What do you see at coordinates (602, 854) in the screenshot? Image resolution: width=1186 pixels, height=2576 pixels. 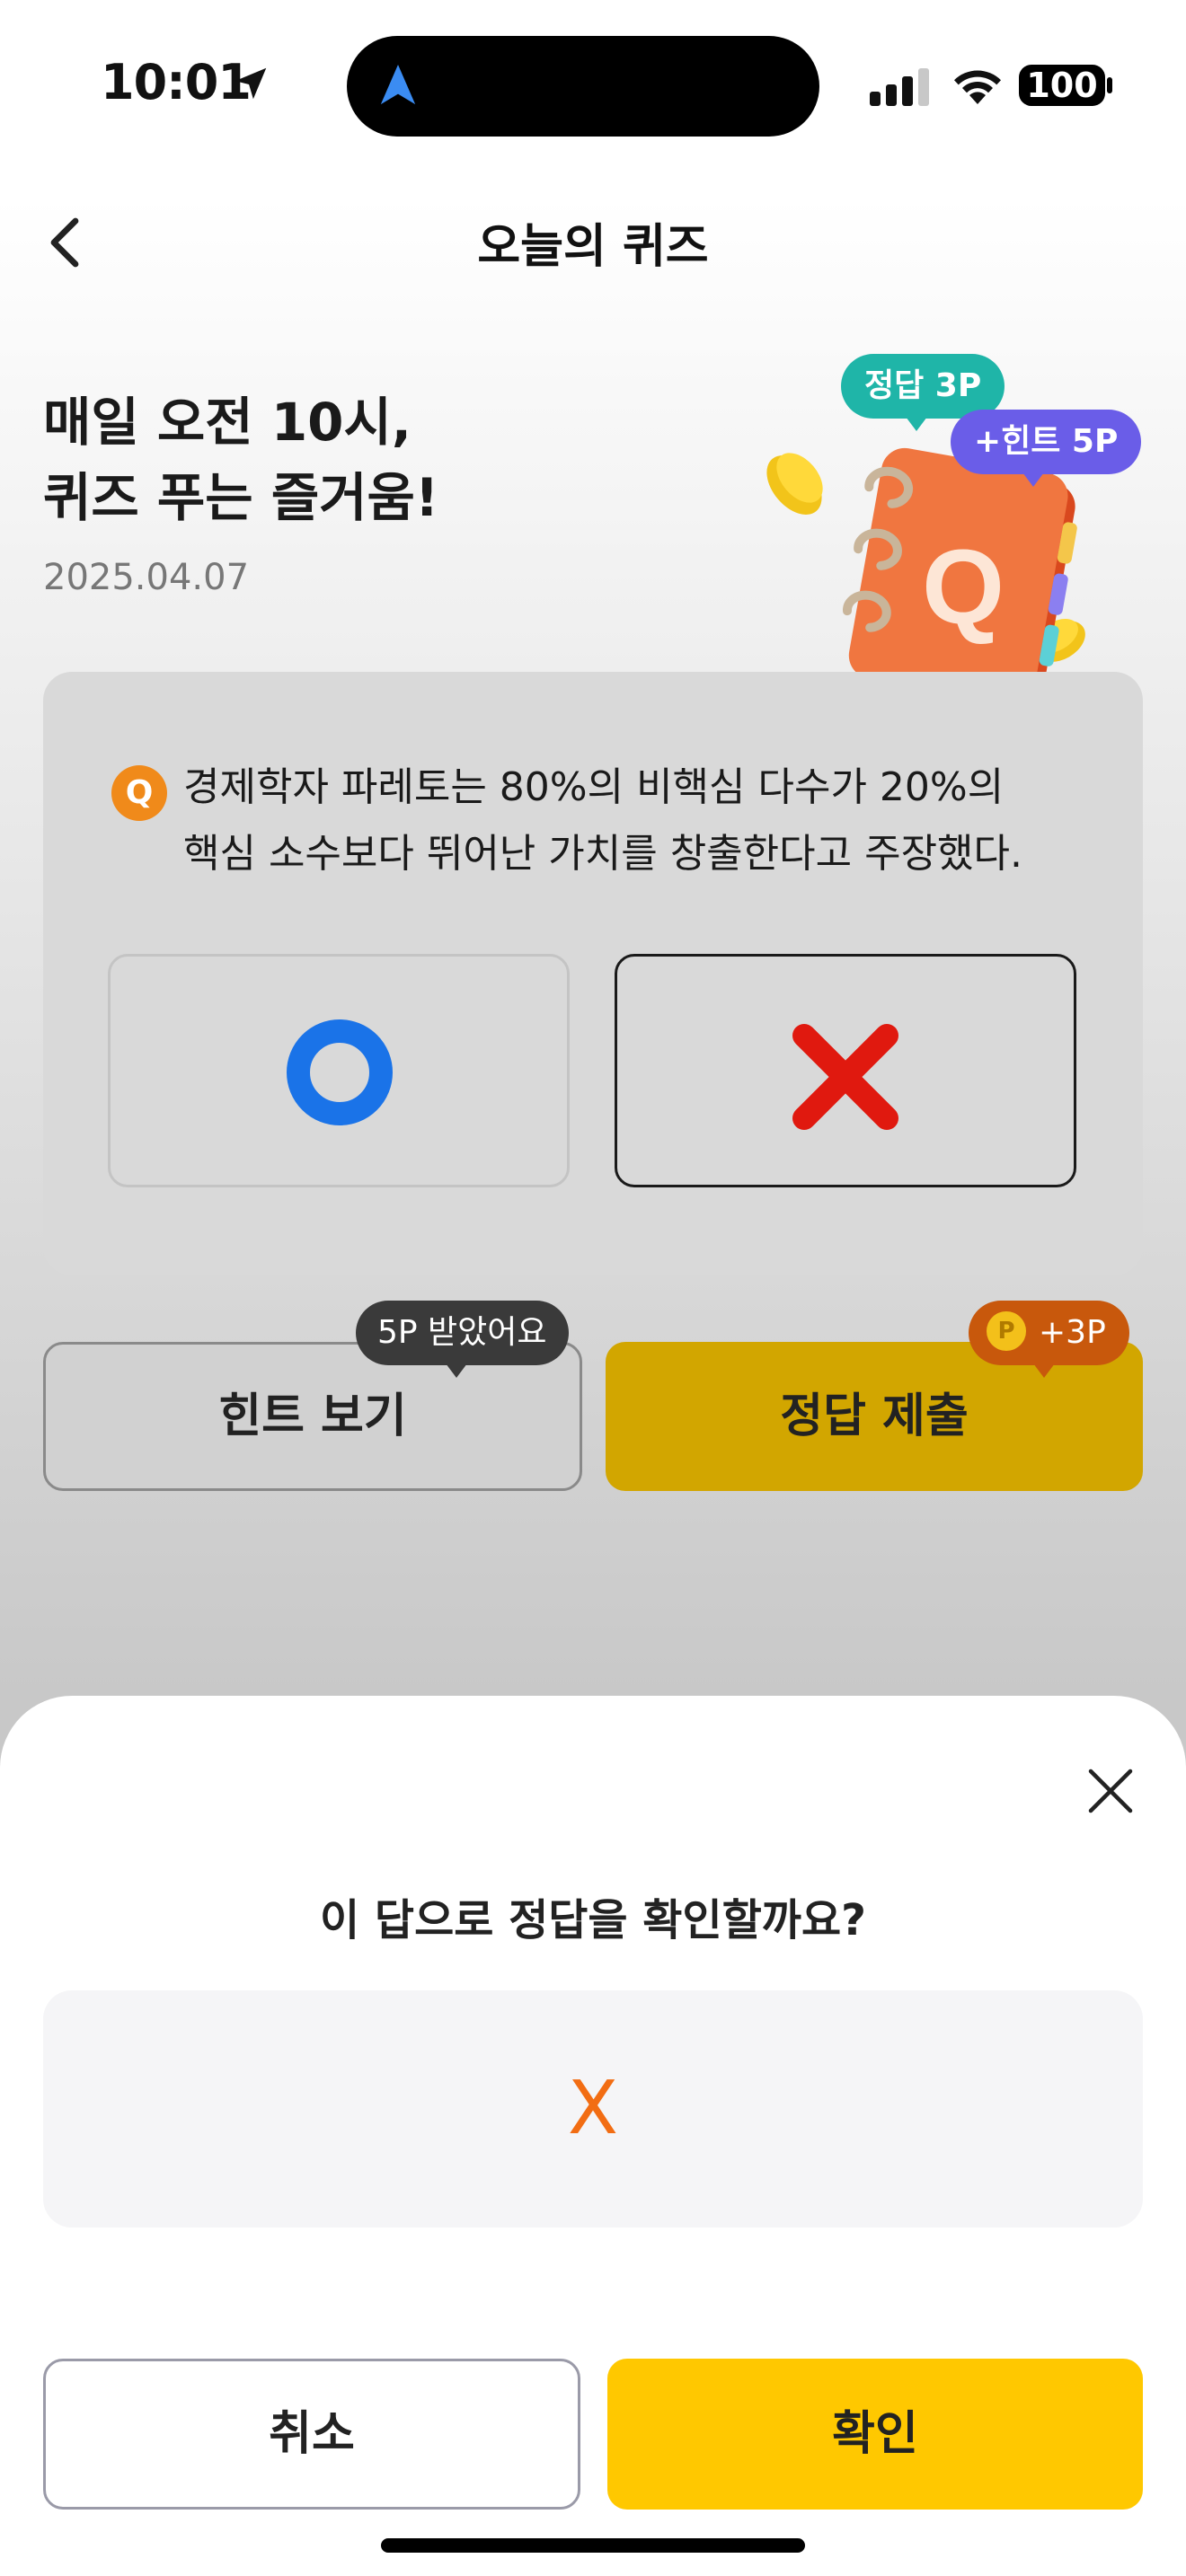 I see `question-line2: 핵심 소수보다 뛰어난 가치를 창출한다고 주장했다.` at bounding box center [602, 854].